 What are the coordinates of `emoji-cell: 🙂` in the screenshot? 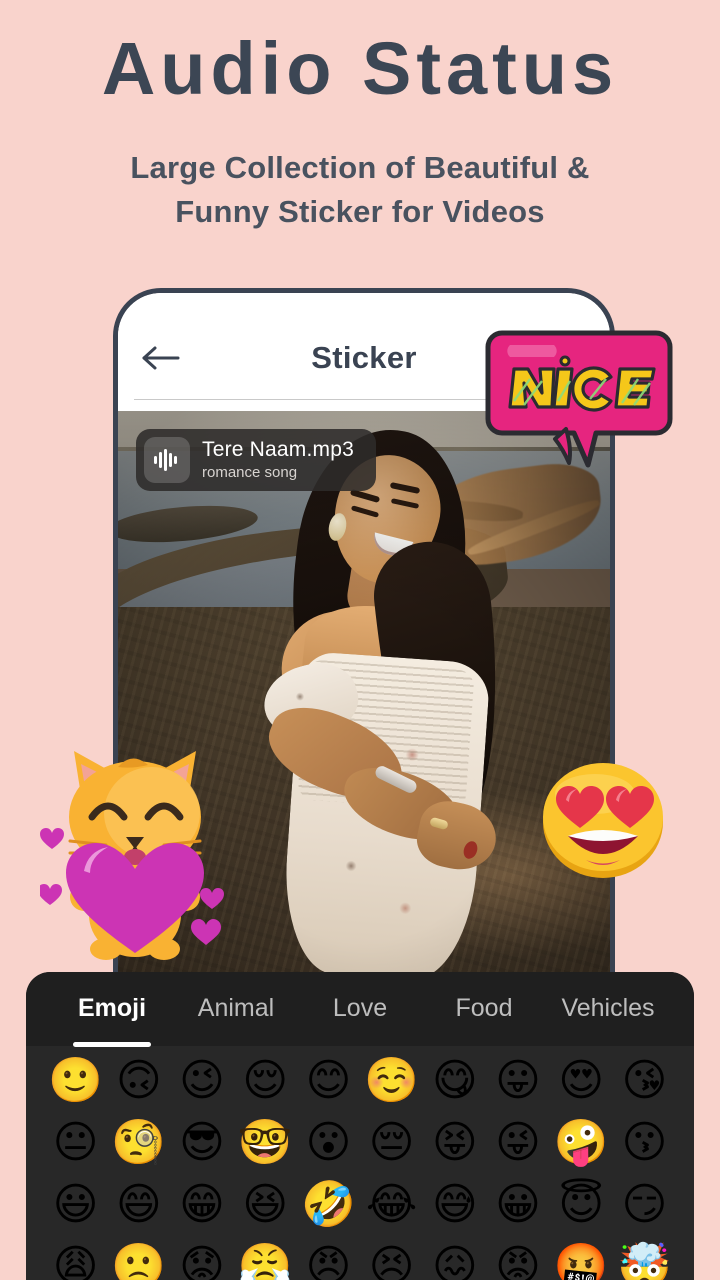 It's located at (75, 1081).